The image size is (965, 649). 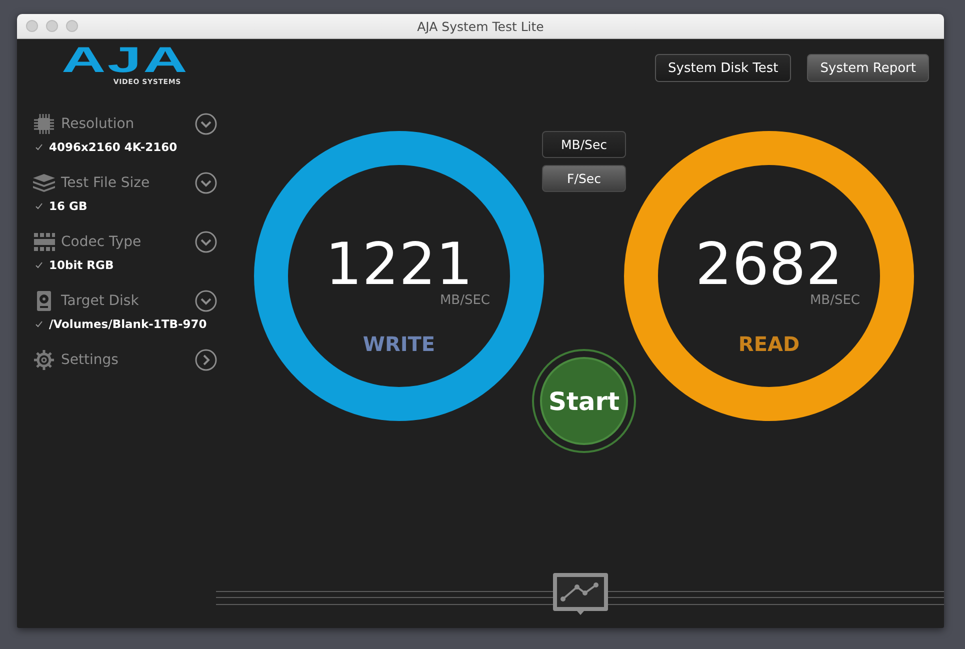 I want to click on disk-test-button: System Disk Test, so click(x=723, y=68).